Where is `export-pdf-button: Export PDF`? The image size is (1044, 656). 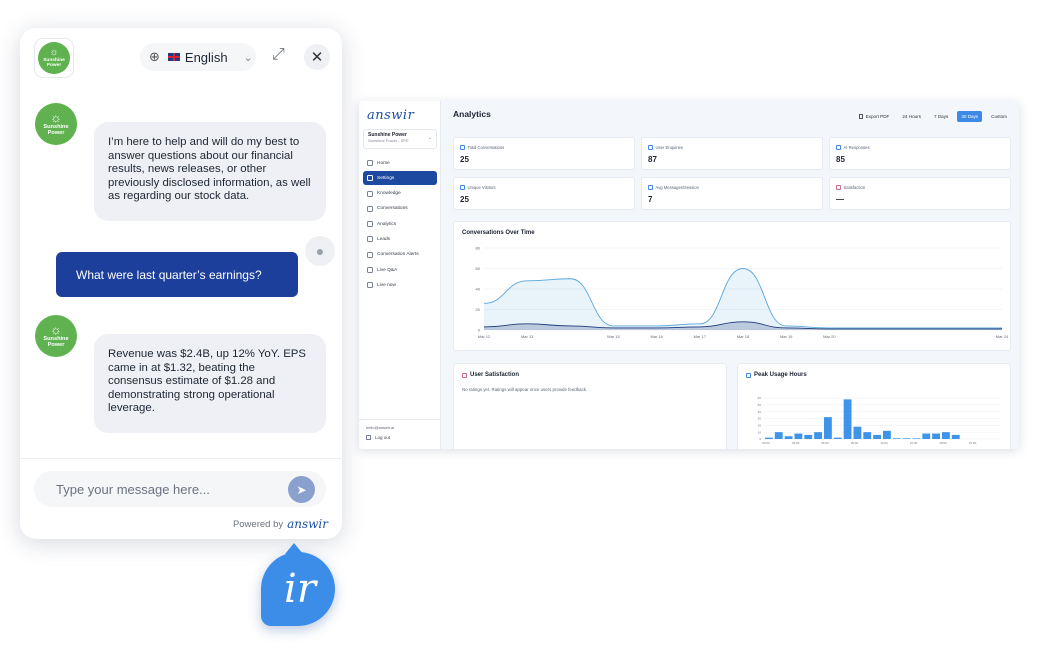 export-pdf-button: Export PDF is located at coordinates (874, 116).